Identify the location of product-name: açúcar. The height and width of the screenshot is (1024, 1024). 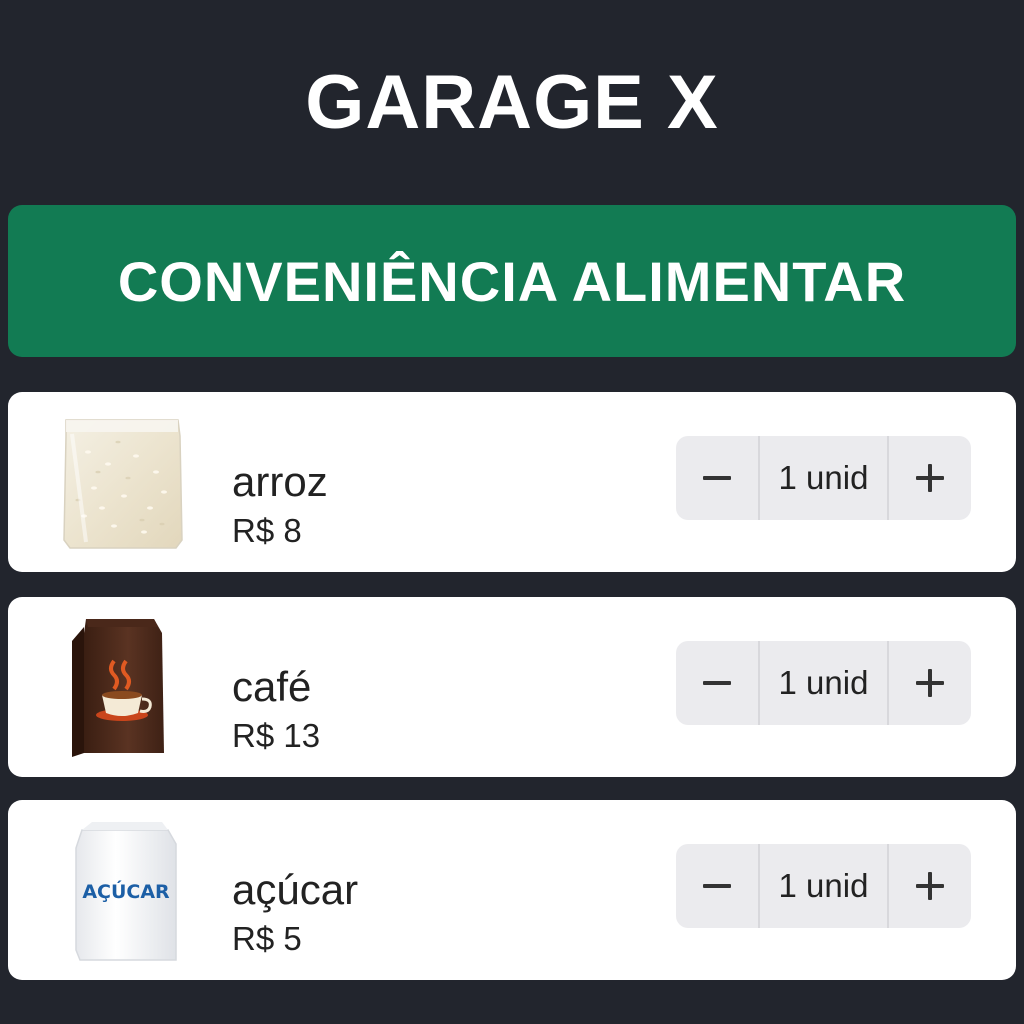
(295, 889).